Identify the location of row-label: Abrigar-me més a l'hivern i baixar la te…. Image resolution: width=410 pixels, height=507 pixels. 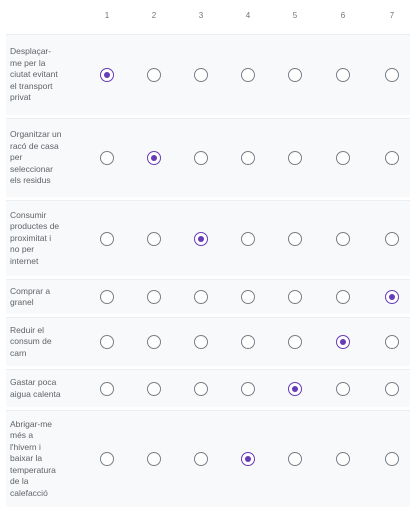
(33, 458).